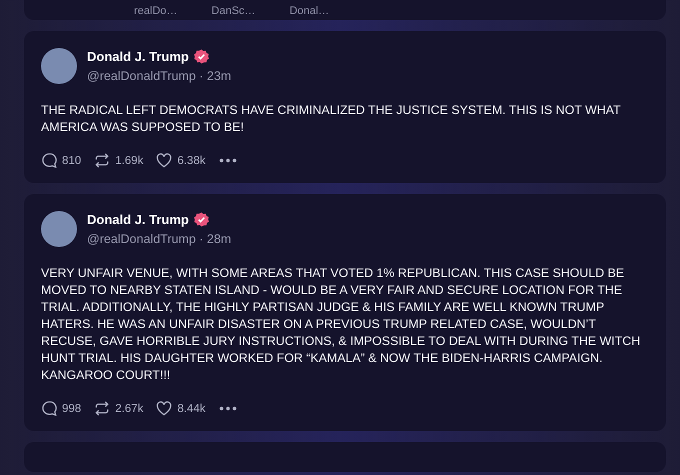 The width and height of the screenshot is (680, 475). I want to click on repost-button: 1.69k, so click(118, 160).